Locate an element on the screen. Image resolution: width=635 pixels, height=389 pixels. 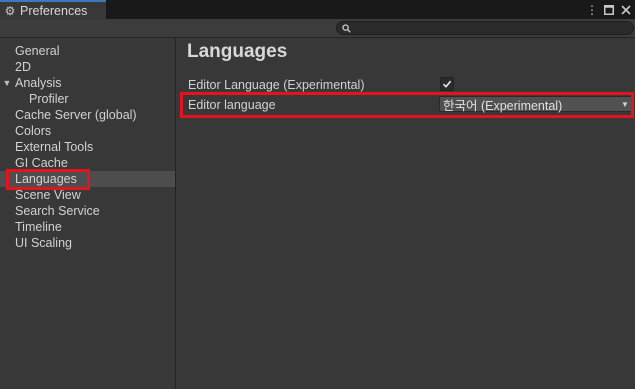
sidebar-item-label: Profiler is located at coordinates (49, 99).